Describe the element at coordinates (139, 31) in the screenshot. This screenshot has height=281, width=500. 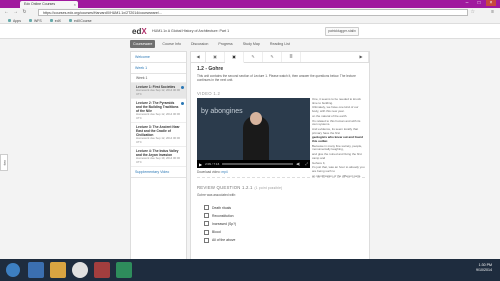
I see `edx-logo: edX` at that location.